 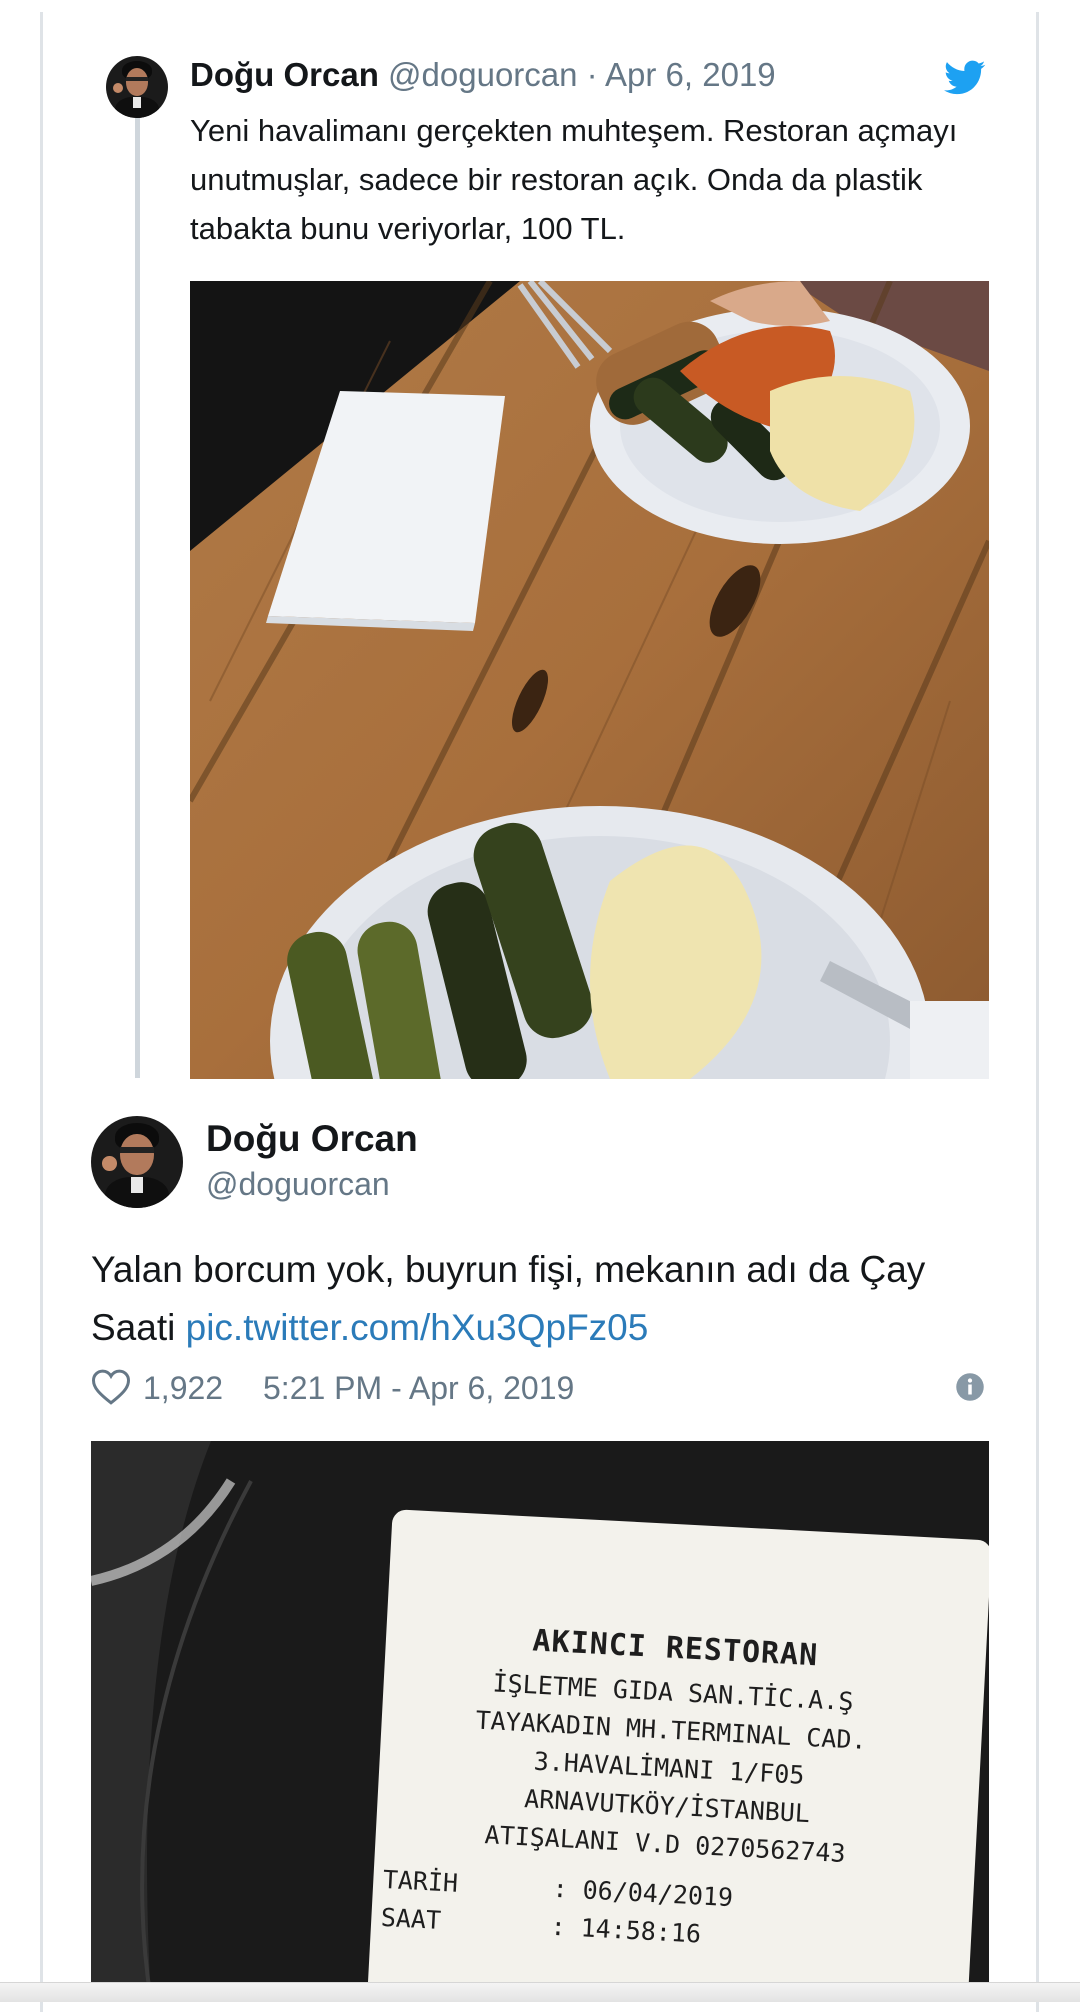 What do you see at coordinates (417, 1327) in the screenshot?
I see `tweet-media-link: pic.twitter.com/hXu3QpFz05` at bounding box center [417, 1327].